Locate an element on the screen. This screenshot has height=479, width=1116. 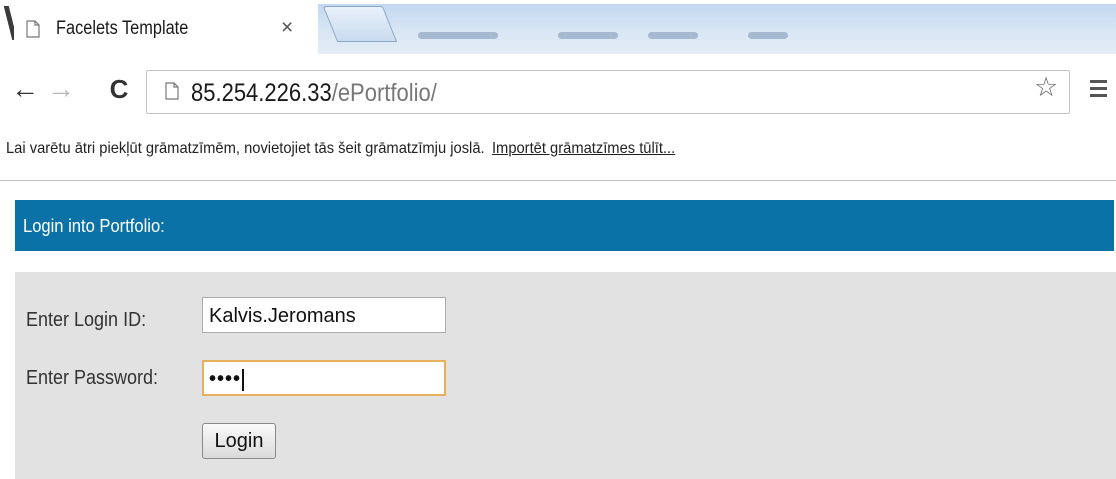
forward-icon: → is located at coordinates (61, 89).